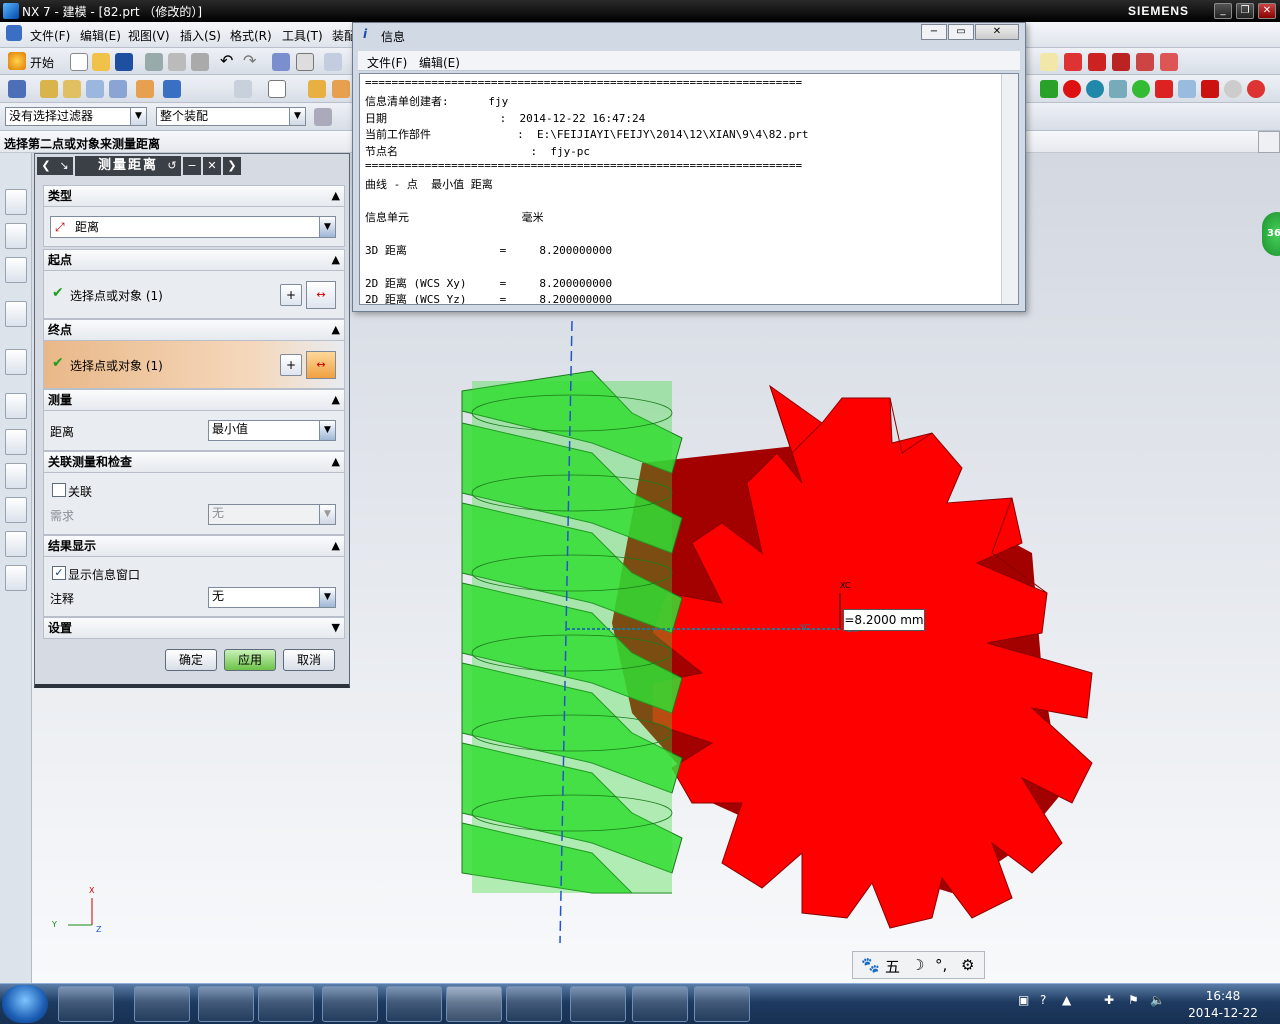  I want to click on dialog-close-icon: ✕, so click(212, 166).